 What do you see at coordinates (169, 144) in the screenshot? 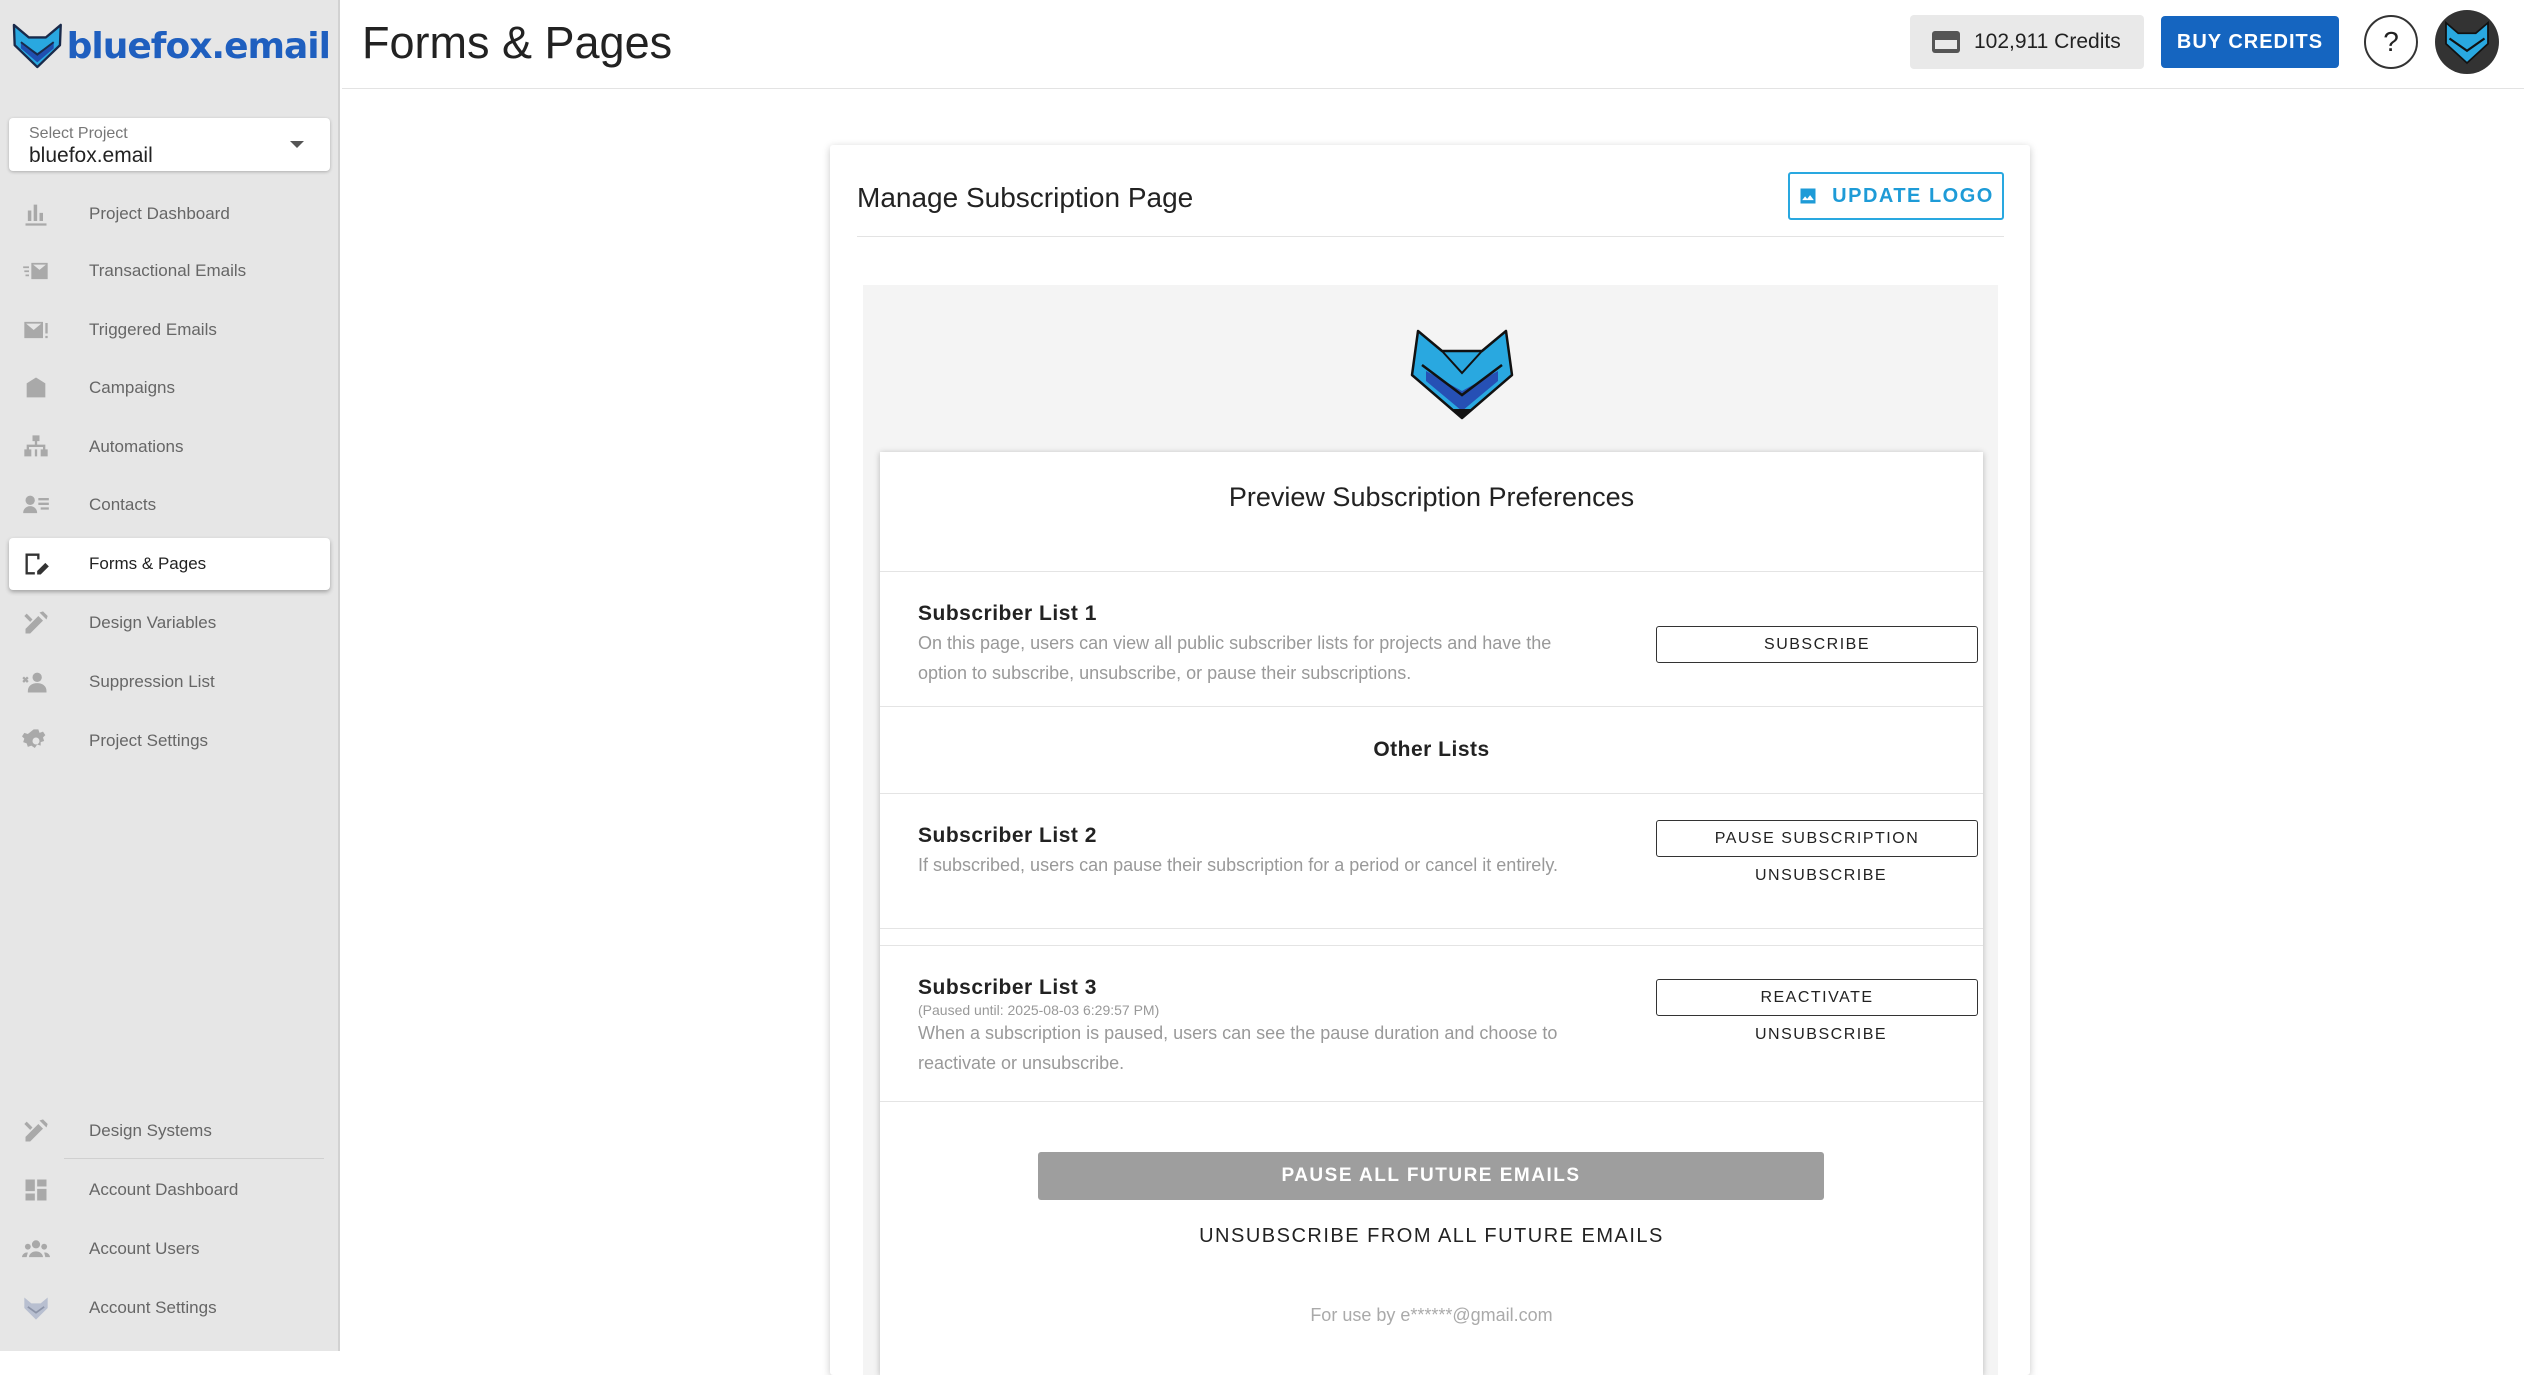
I see `project-select: Select Project bluefox.email` at bounding box center [169, 144].